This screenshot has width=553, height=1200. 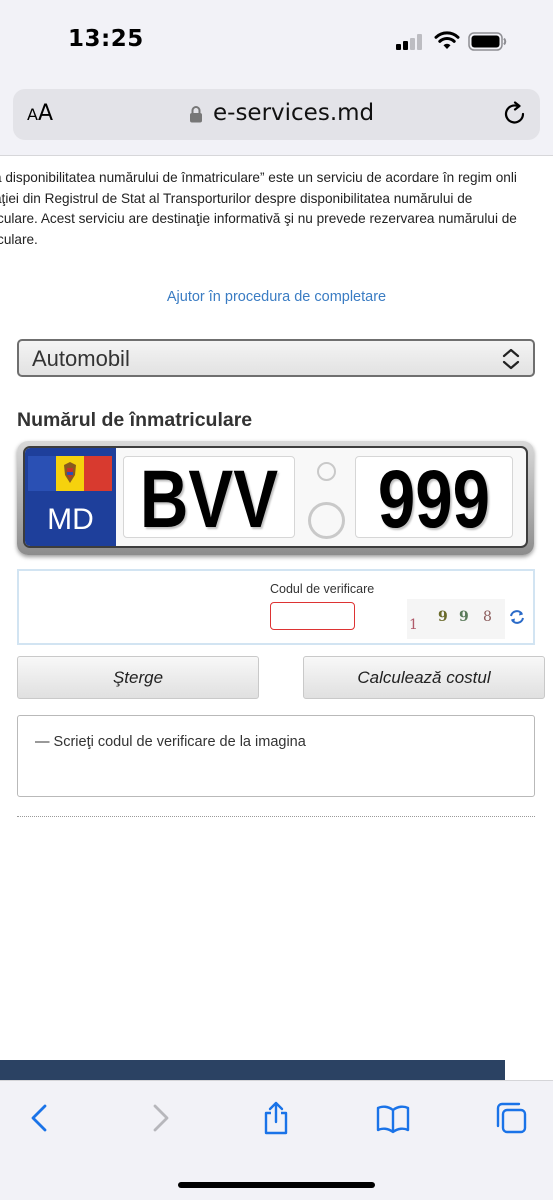 I want to click on page-footer, so click(x=252, y=1070).